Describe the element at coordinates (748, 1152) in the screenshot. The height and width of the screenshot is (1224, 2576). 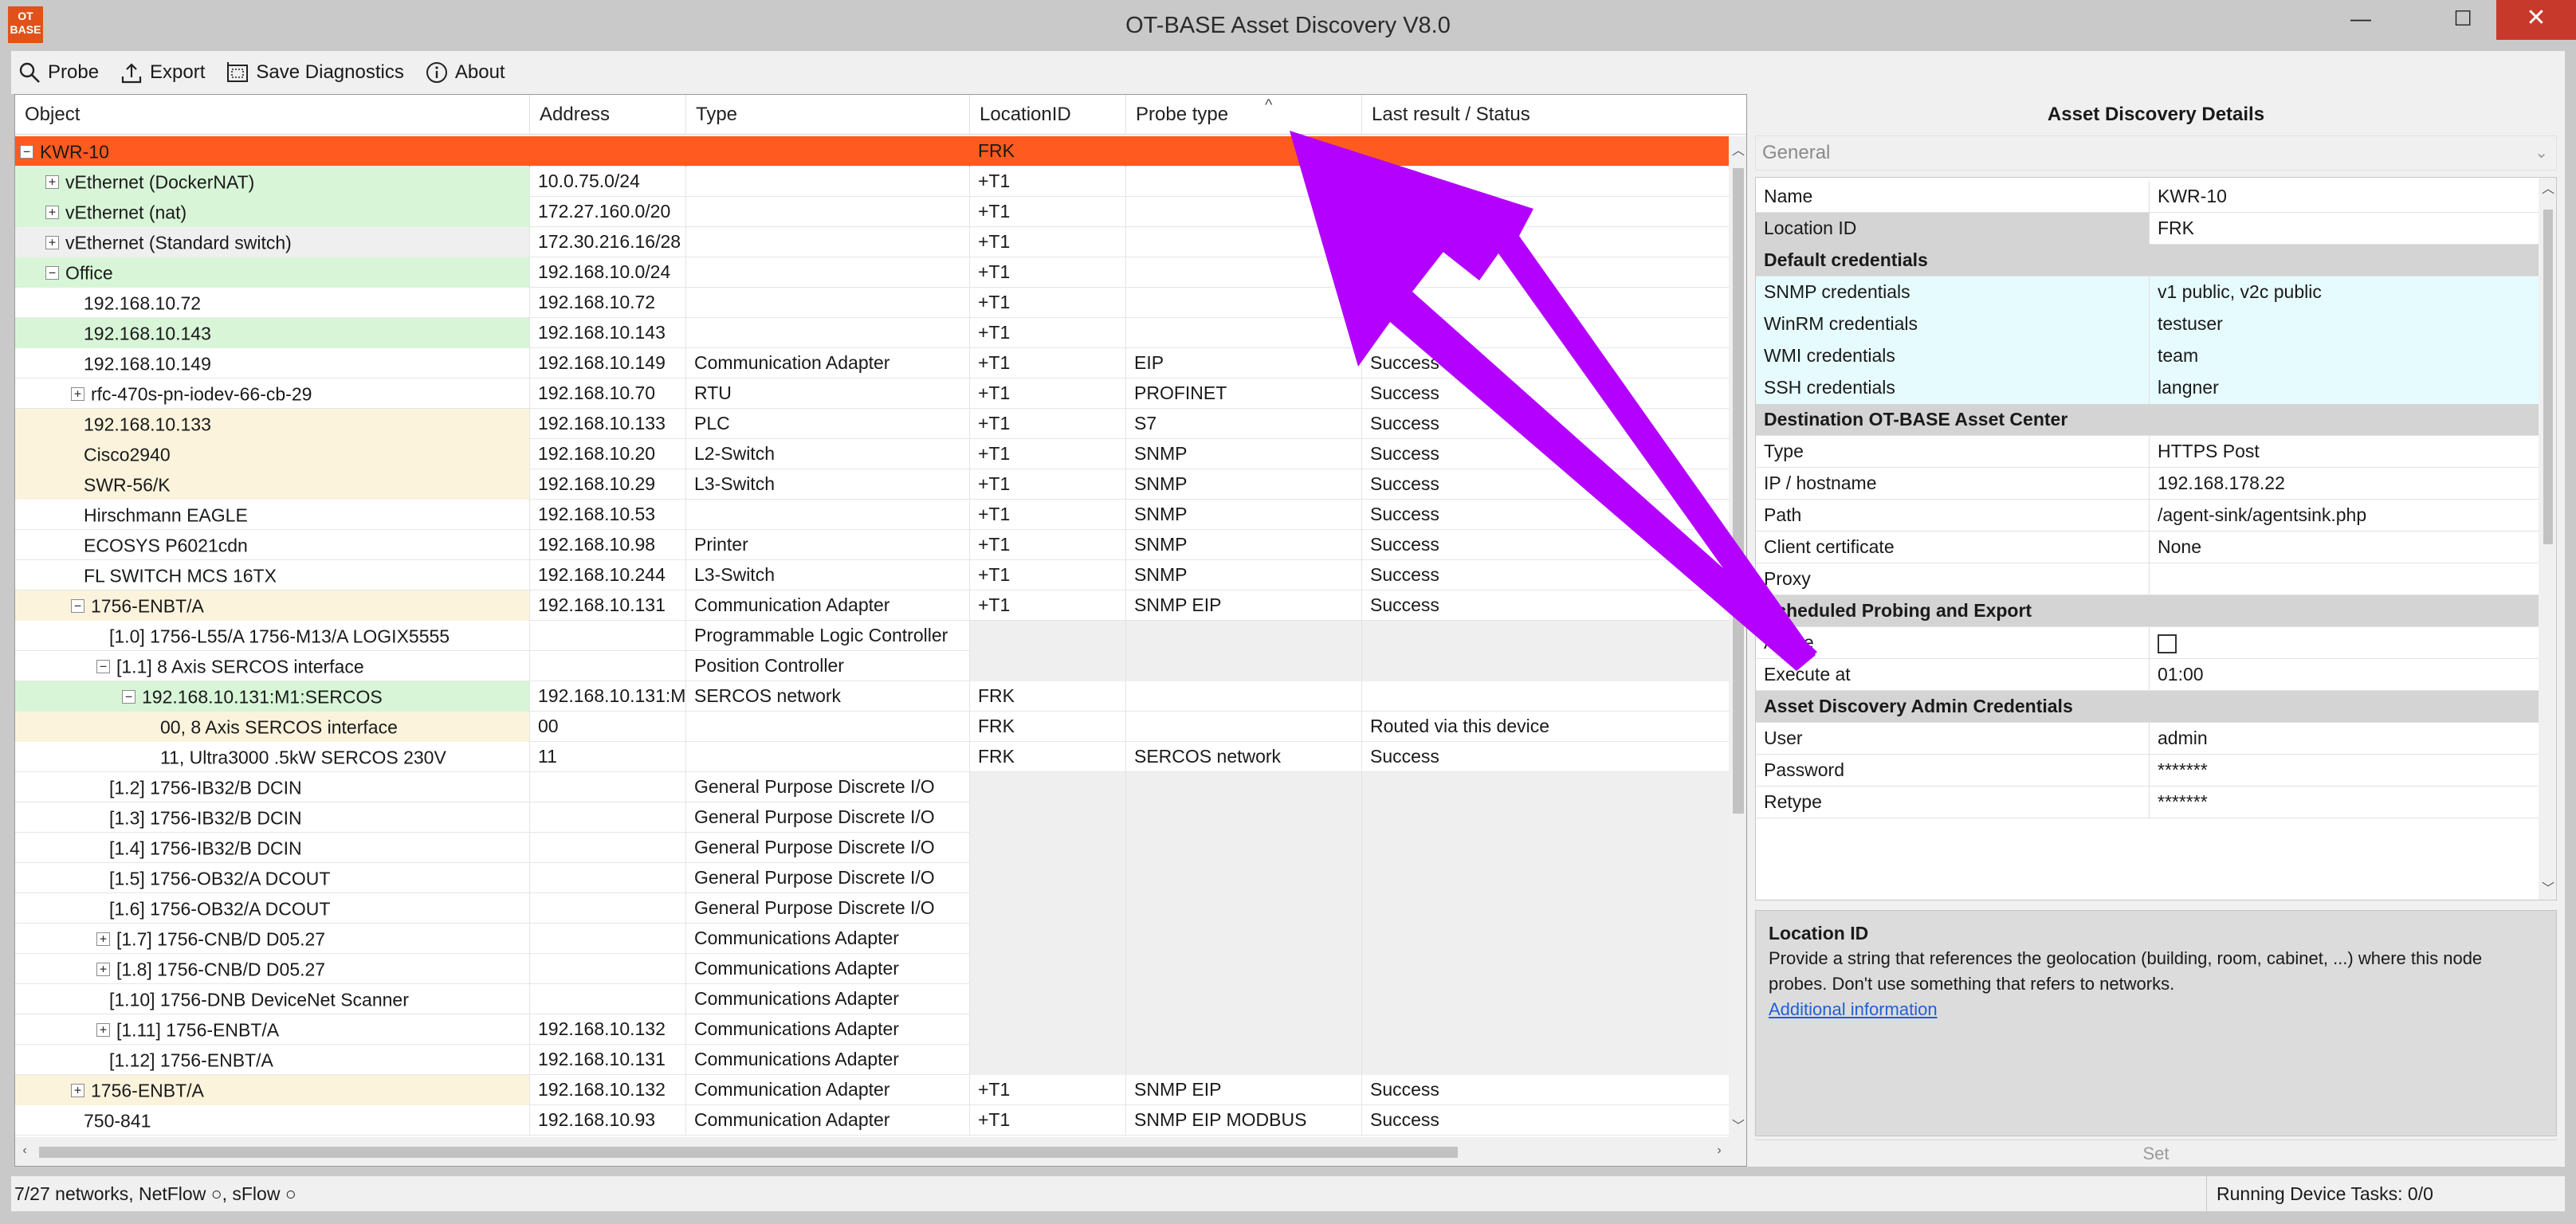
I see `horizontal-scroll-thumb` at that location.